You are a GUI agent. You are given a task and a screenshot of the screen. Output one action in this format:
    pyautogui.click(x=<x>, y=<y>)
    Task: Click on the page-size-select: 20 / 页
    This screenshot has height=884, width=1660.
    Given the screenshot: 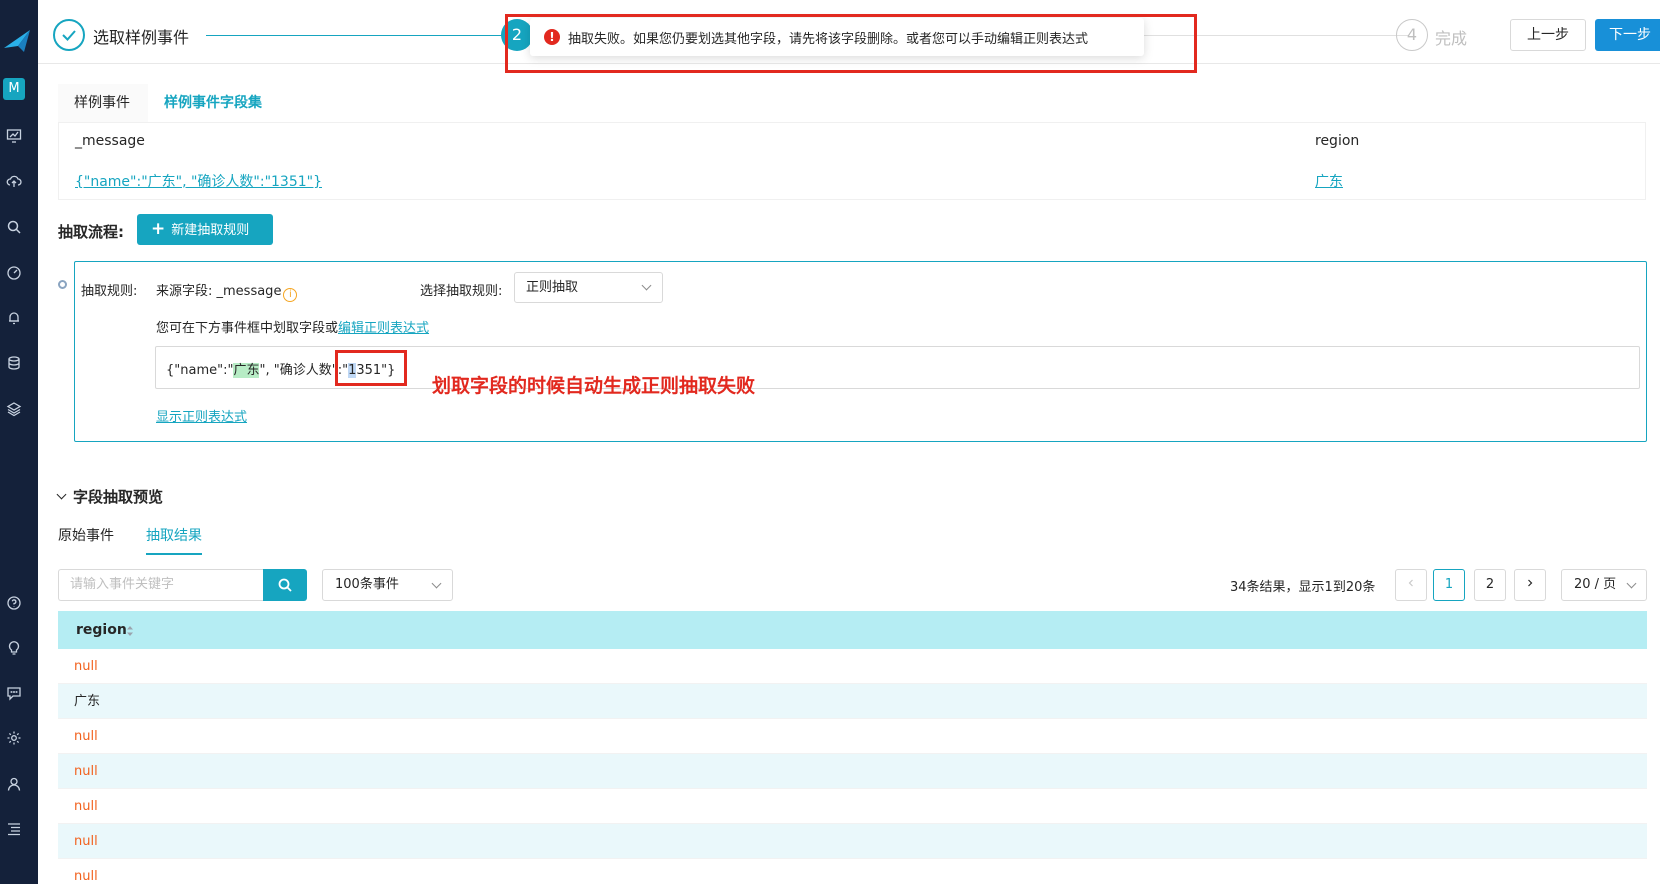 What is the action you would take?
    pyautogui.click(x=1604, y=585)
    